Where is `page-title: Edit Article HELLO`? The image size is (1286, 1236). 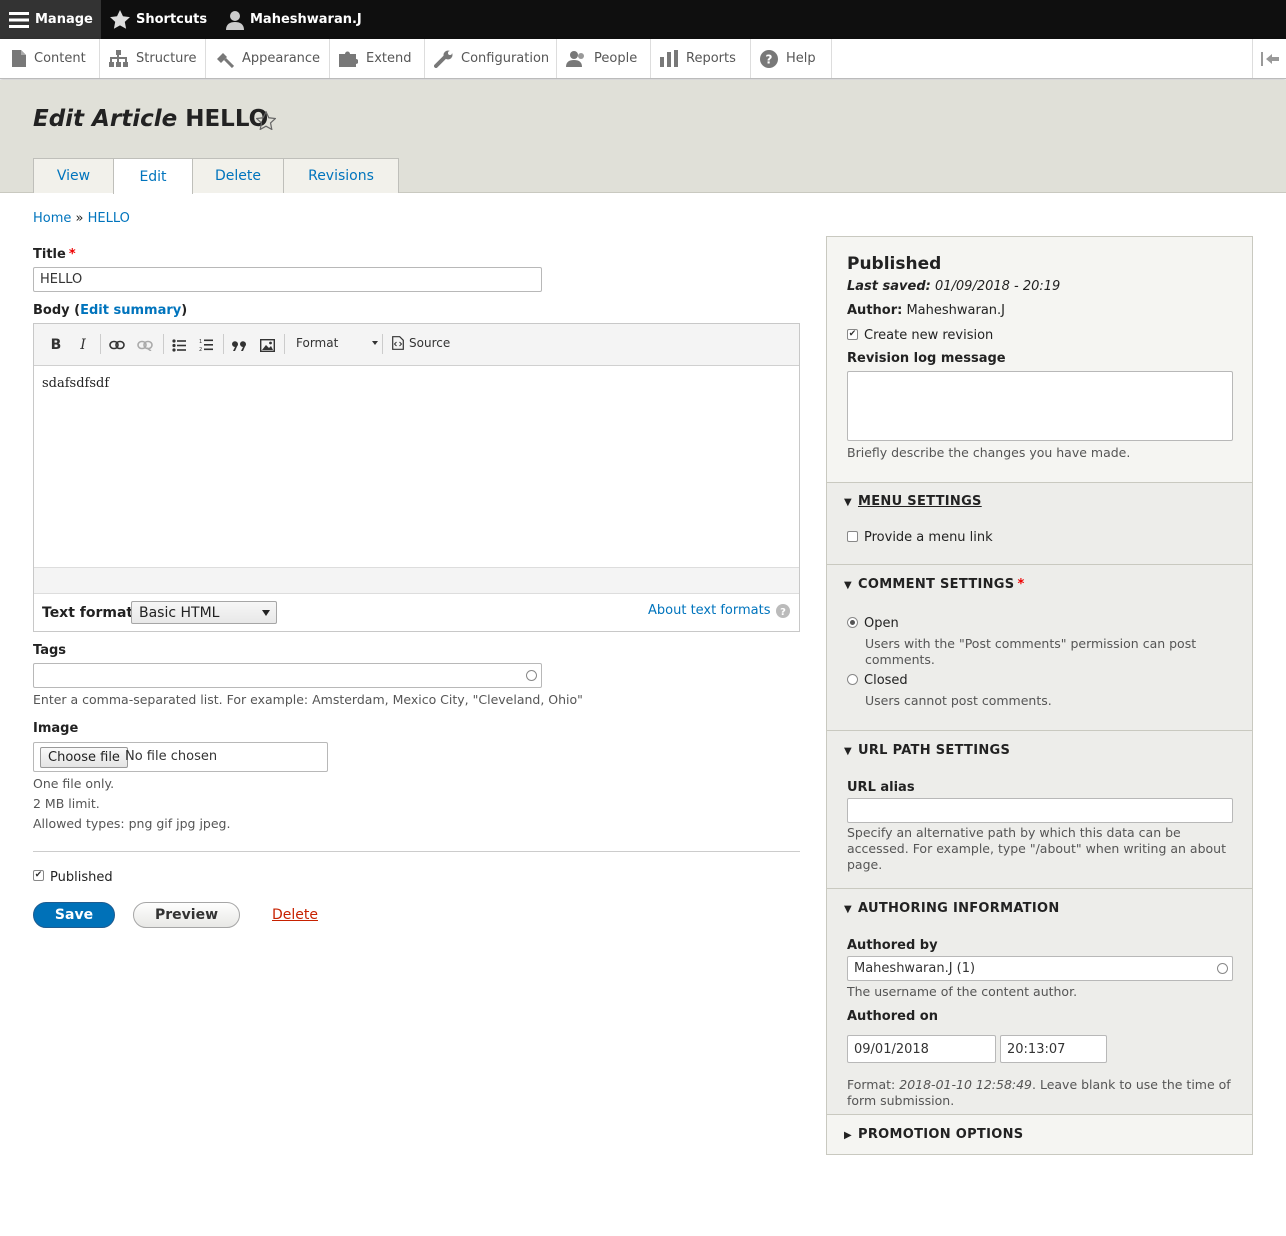 page-title: Edit Article HELLO is located at coordinates (150, 119).